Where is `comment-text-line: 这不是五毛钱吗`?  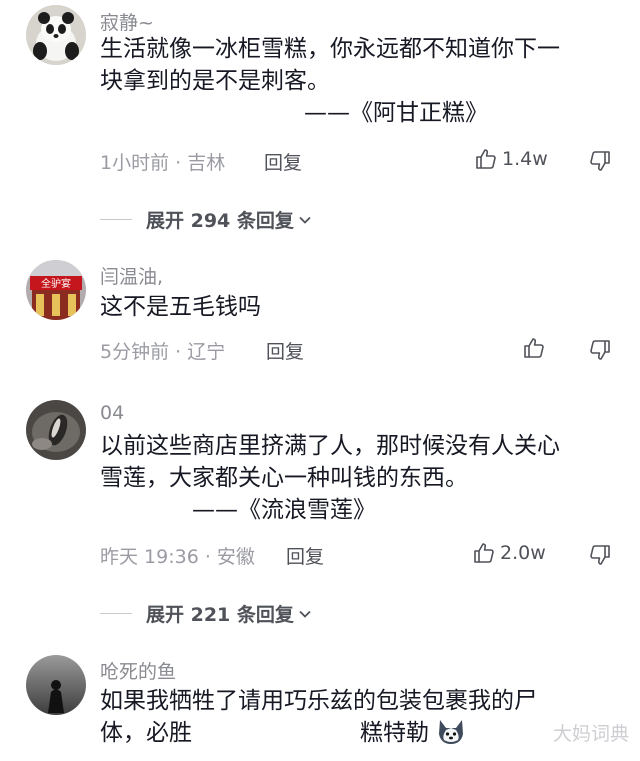 comment-text-line: 这不是五毛钱吗 is located at coordinates (180, 307).